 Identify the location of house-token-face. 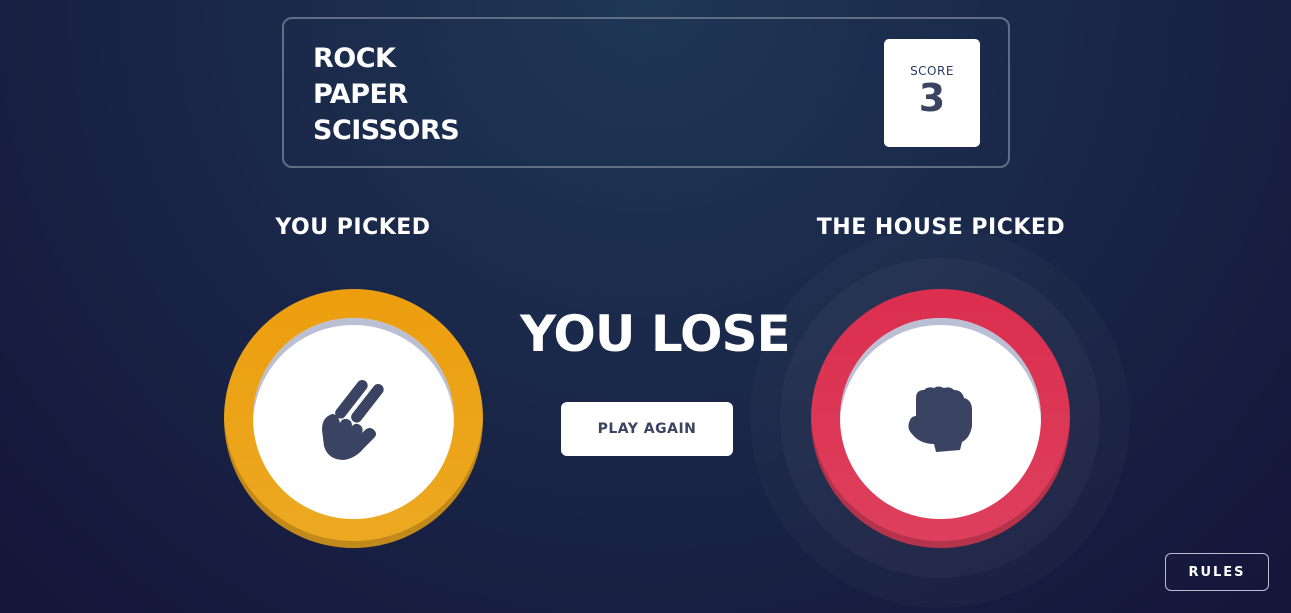
(940, 418).